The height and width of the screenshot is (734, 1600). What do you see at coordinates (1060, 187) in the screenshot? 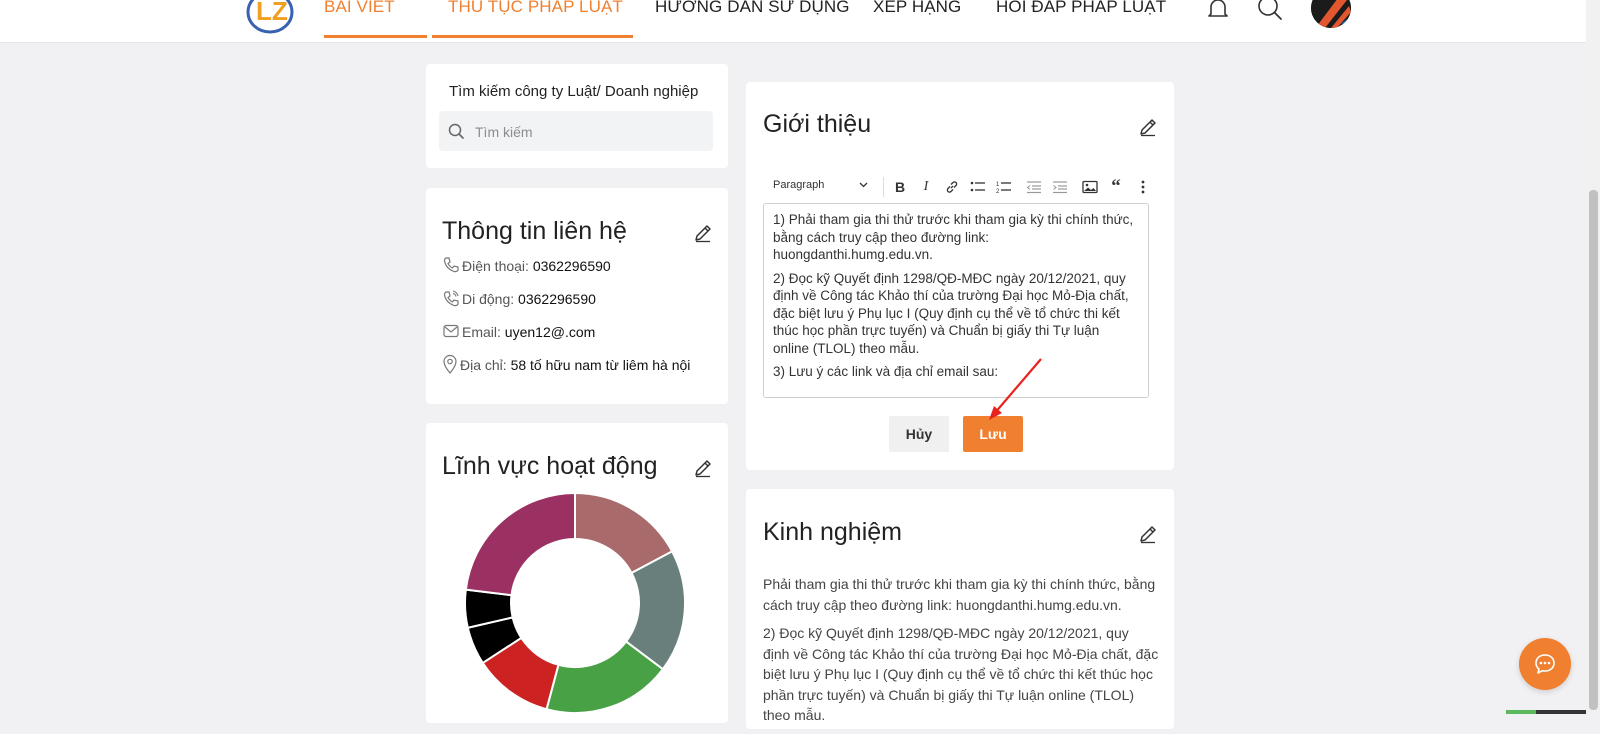
I see `indent-icon` at bounding box center [1060, 187].